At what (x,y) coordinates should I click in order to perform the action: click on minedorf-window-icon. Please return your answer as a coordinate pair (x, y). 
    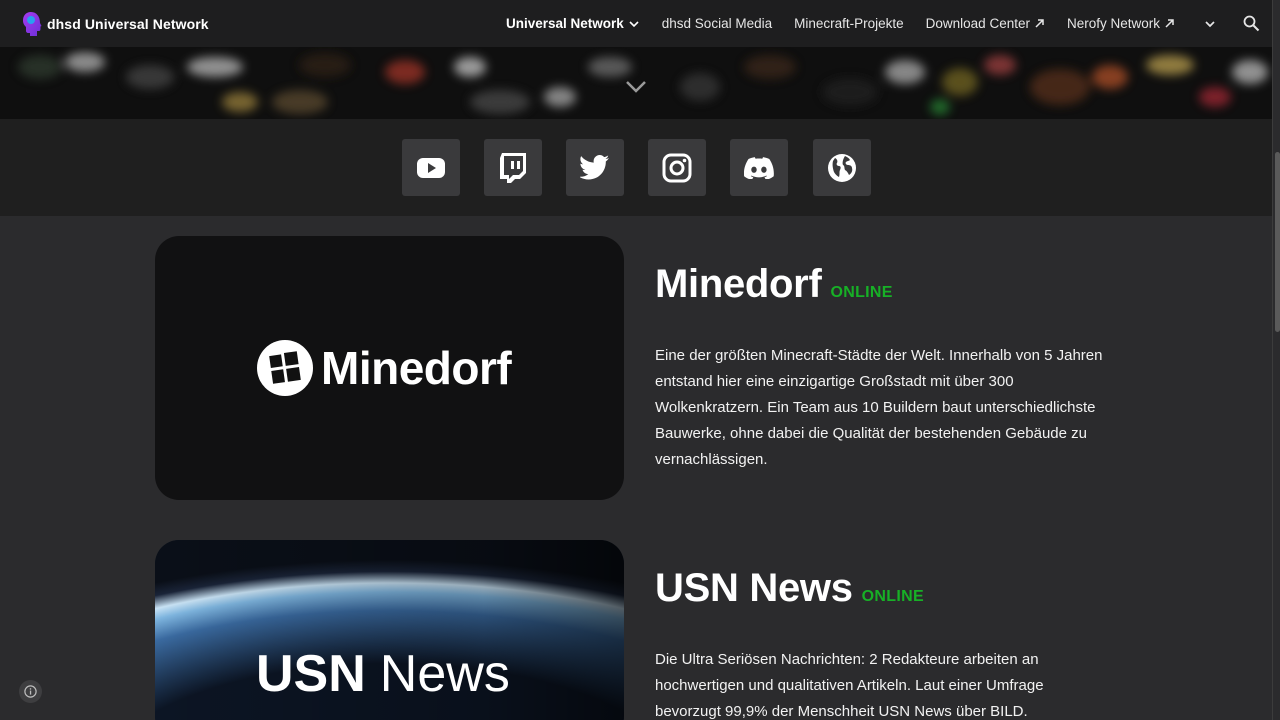
    Looking at the image, I should click on (285, 368).